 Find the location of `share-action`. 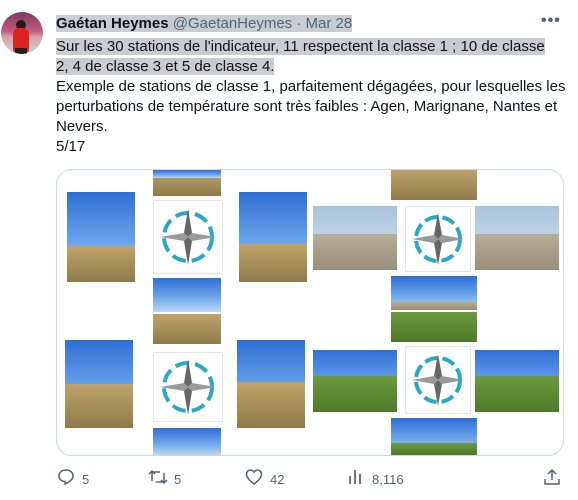

share-action is located at coordinates (552, 478).